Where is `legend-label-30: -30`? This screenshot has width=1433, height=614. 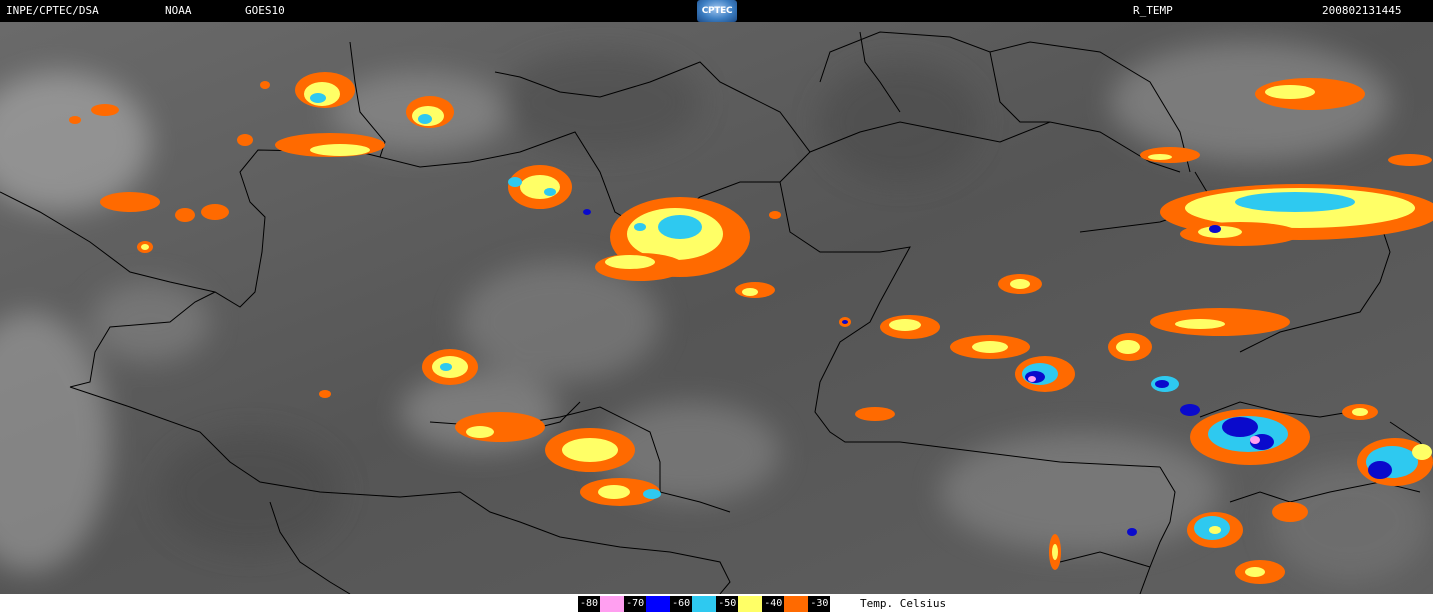 legend-label-30: -30 is located at coordinates (819, 604).